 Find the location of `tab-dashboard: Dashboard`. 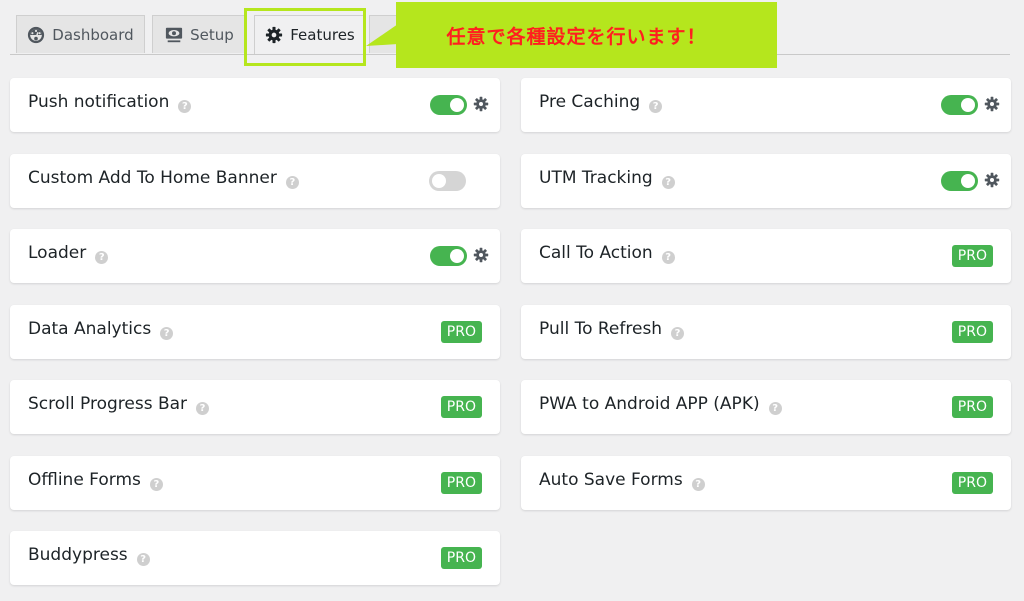

tab-dashboard: Dashboard is located at coordinates (80, 34).